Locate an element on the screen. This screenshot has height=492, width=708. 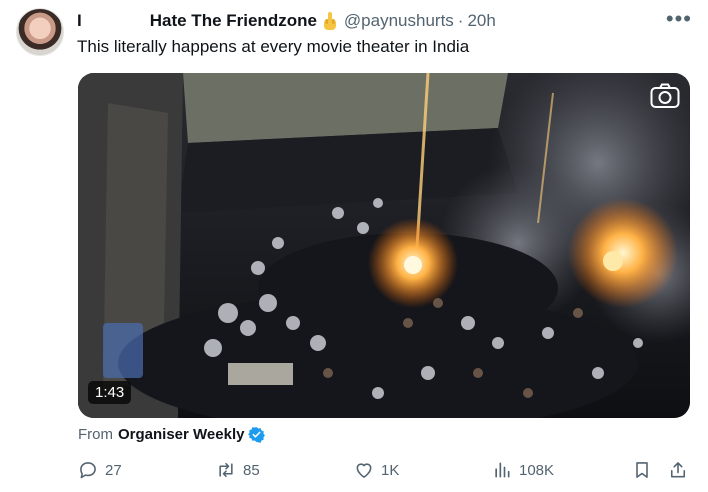
post-timestamp: 20h is located at coordinates (481, 21).